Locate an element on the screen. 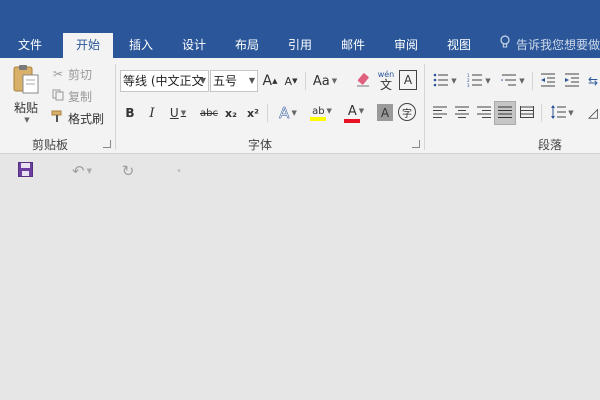 The width and height of the screenshot is (600, 400). enclose-characters-icon: 字 is located at coordinates (407, 114).